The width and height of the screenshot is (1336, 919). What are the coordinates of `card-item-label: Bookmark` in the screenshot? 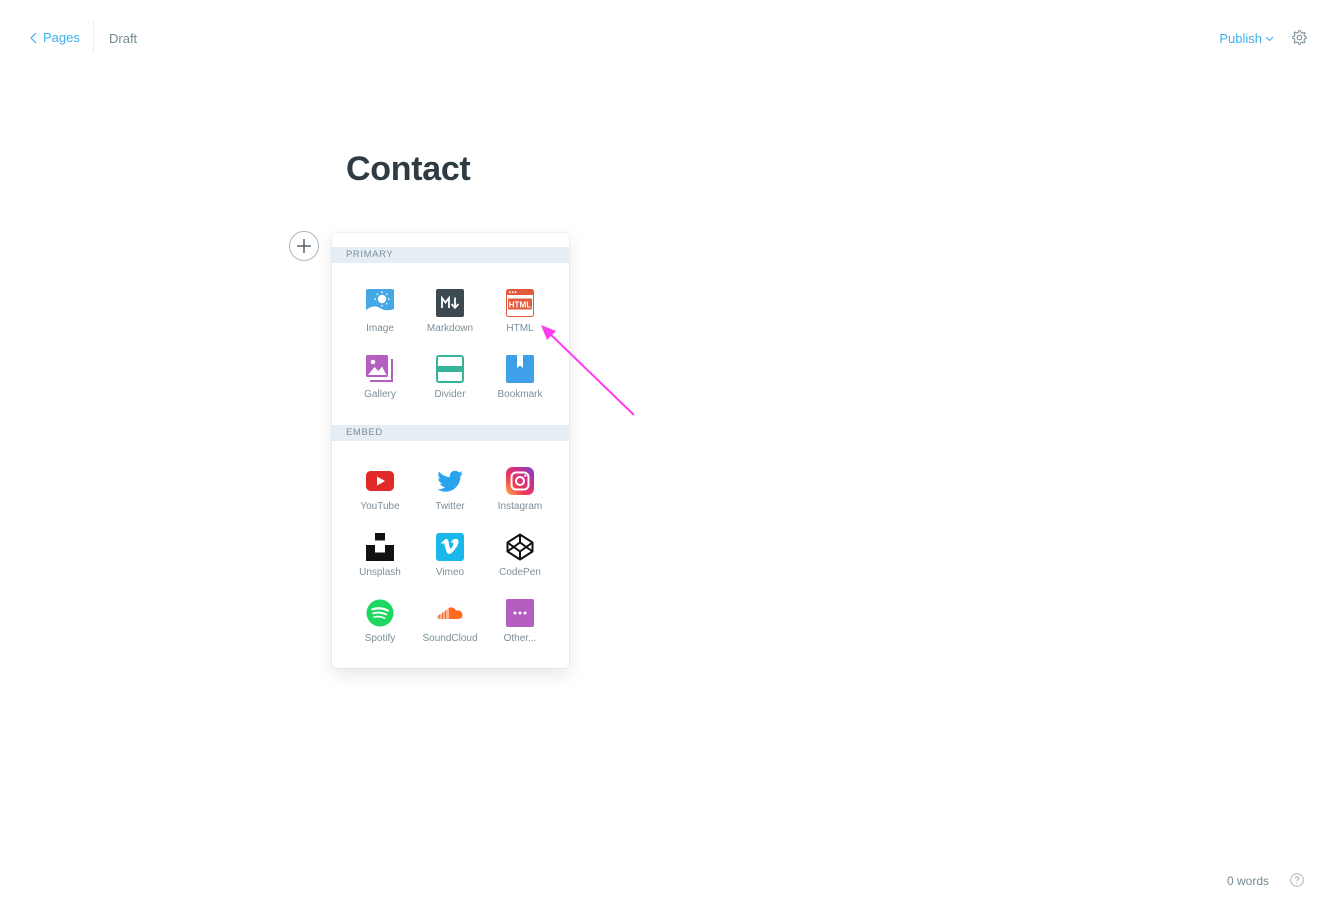 It's located at (520, 394).